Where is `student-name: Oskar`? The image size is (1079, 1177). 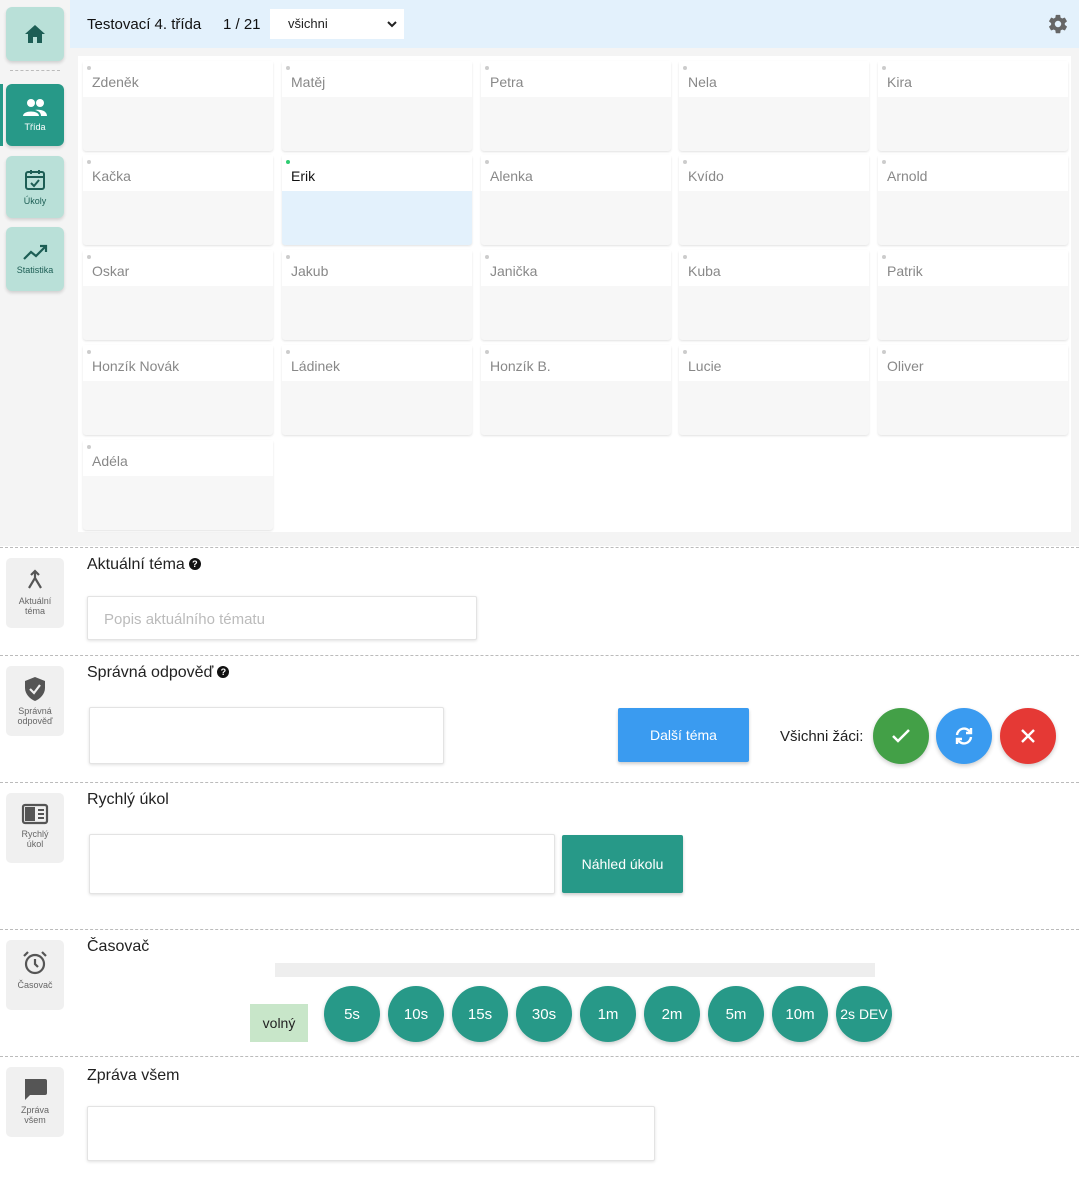 student-name: Oskar is located at coordinates (178, 268).